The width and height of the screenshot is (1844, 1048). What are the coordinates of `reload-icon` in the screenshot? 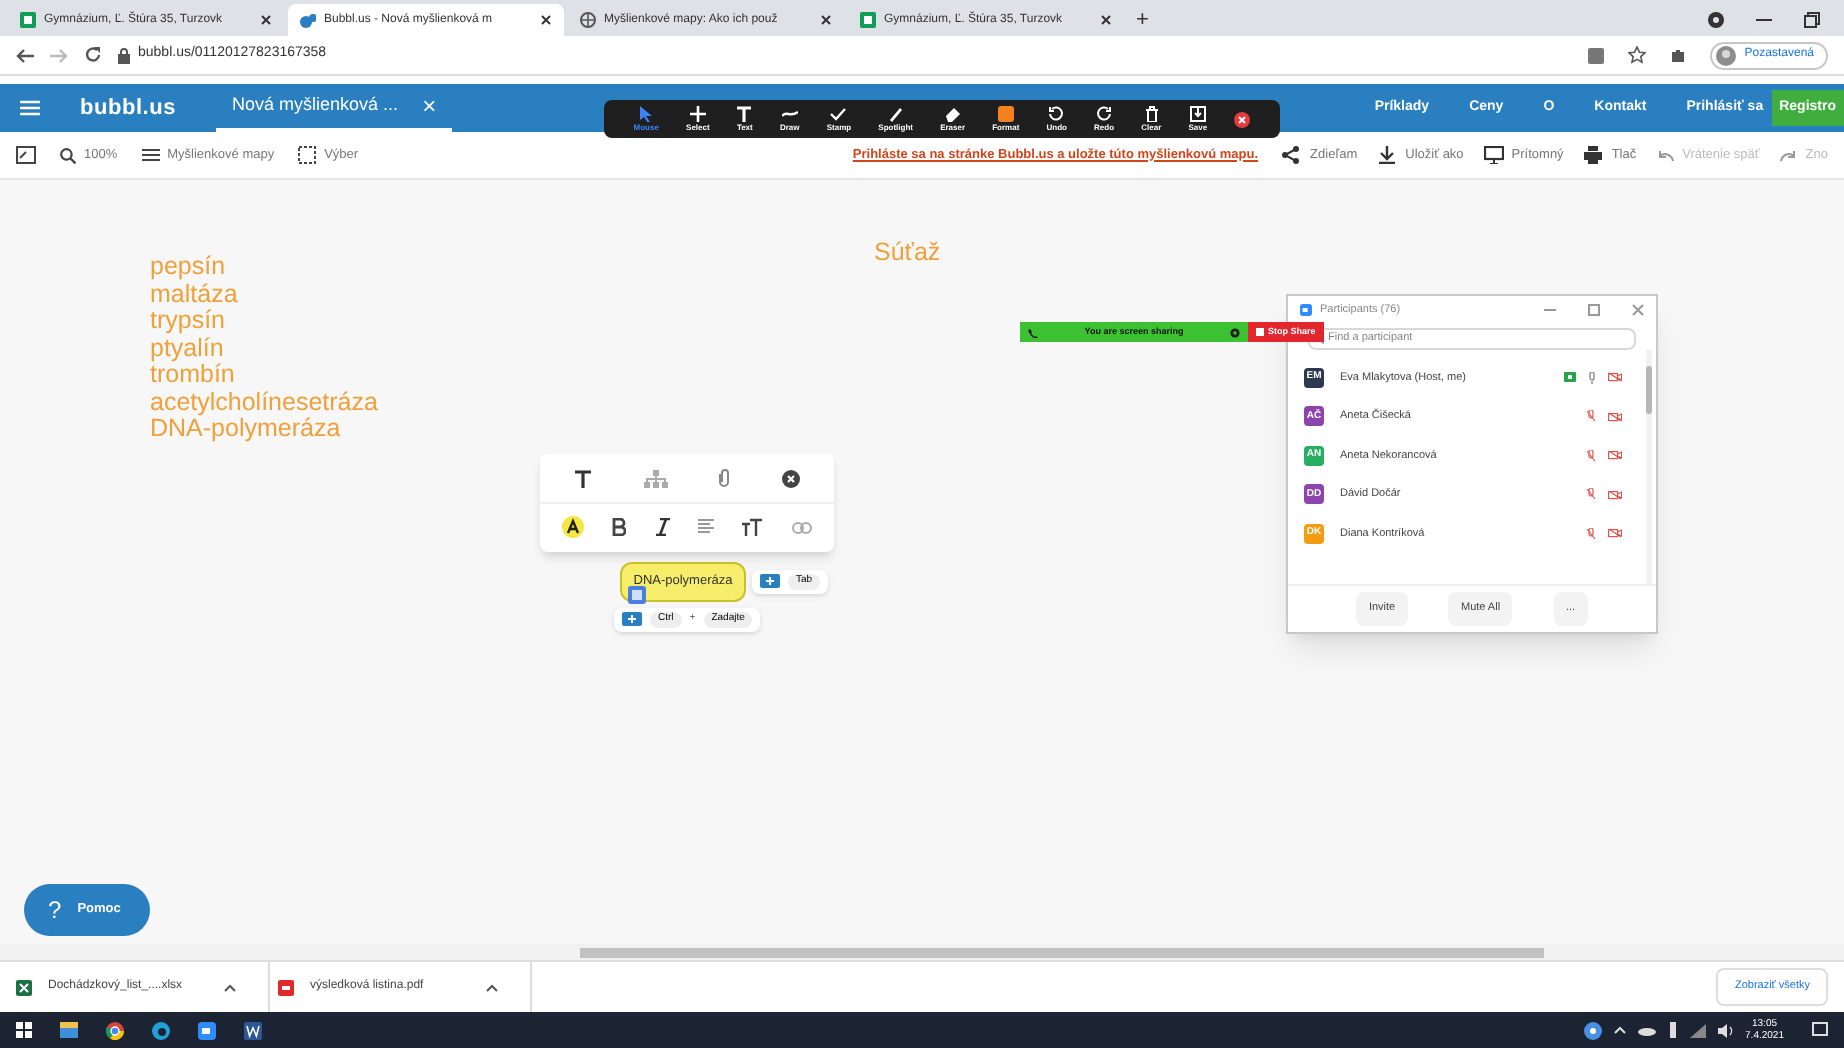 It's located at (93, 55).